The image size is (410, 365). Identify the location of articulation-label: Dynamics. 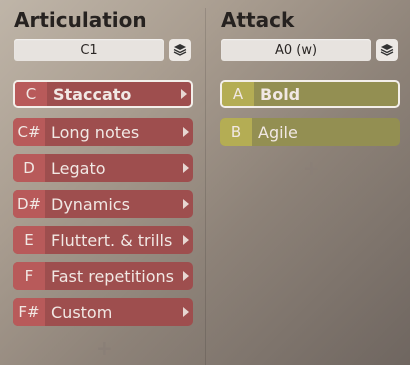
(90, 204).